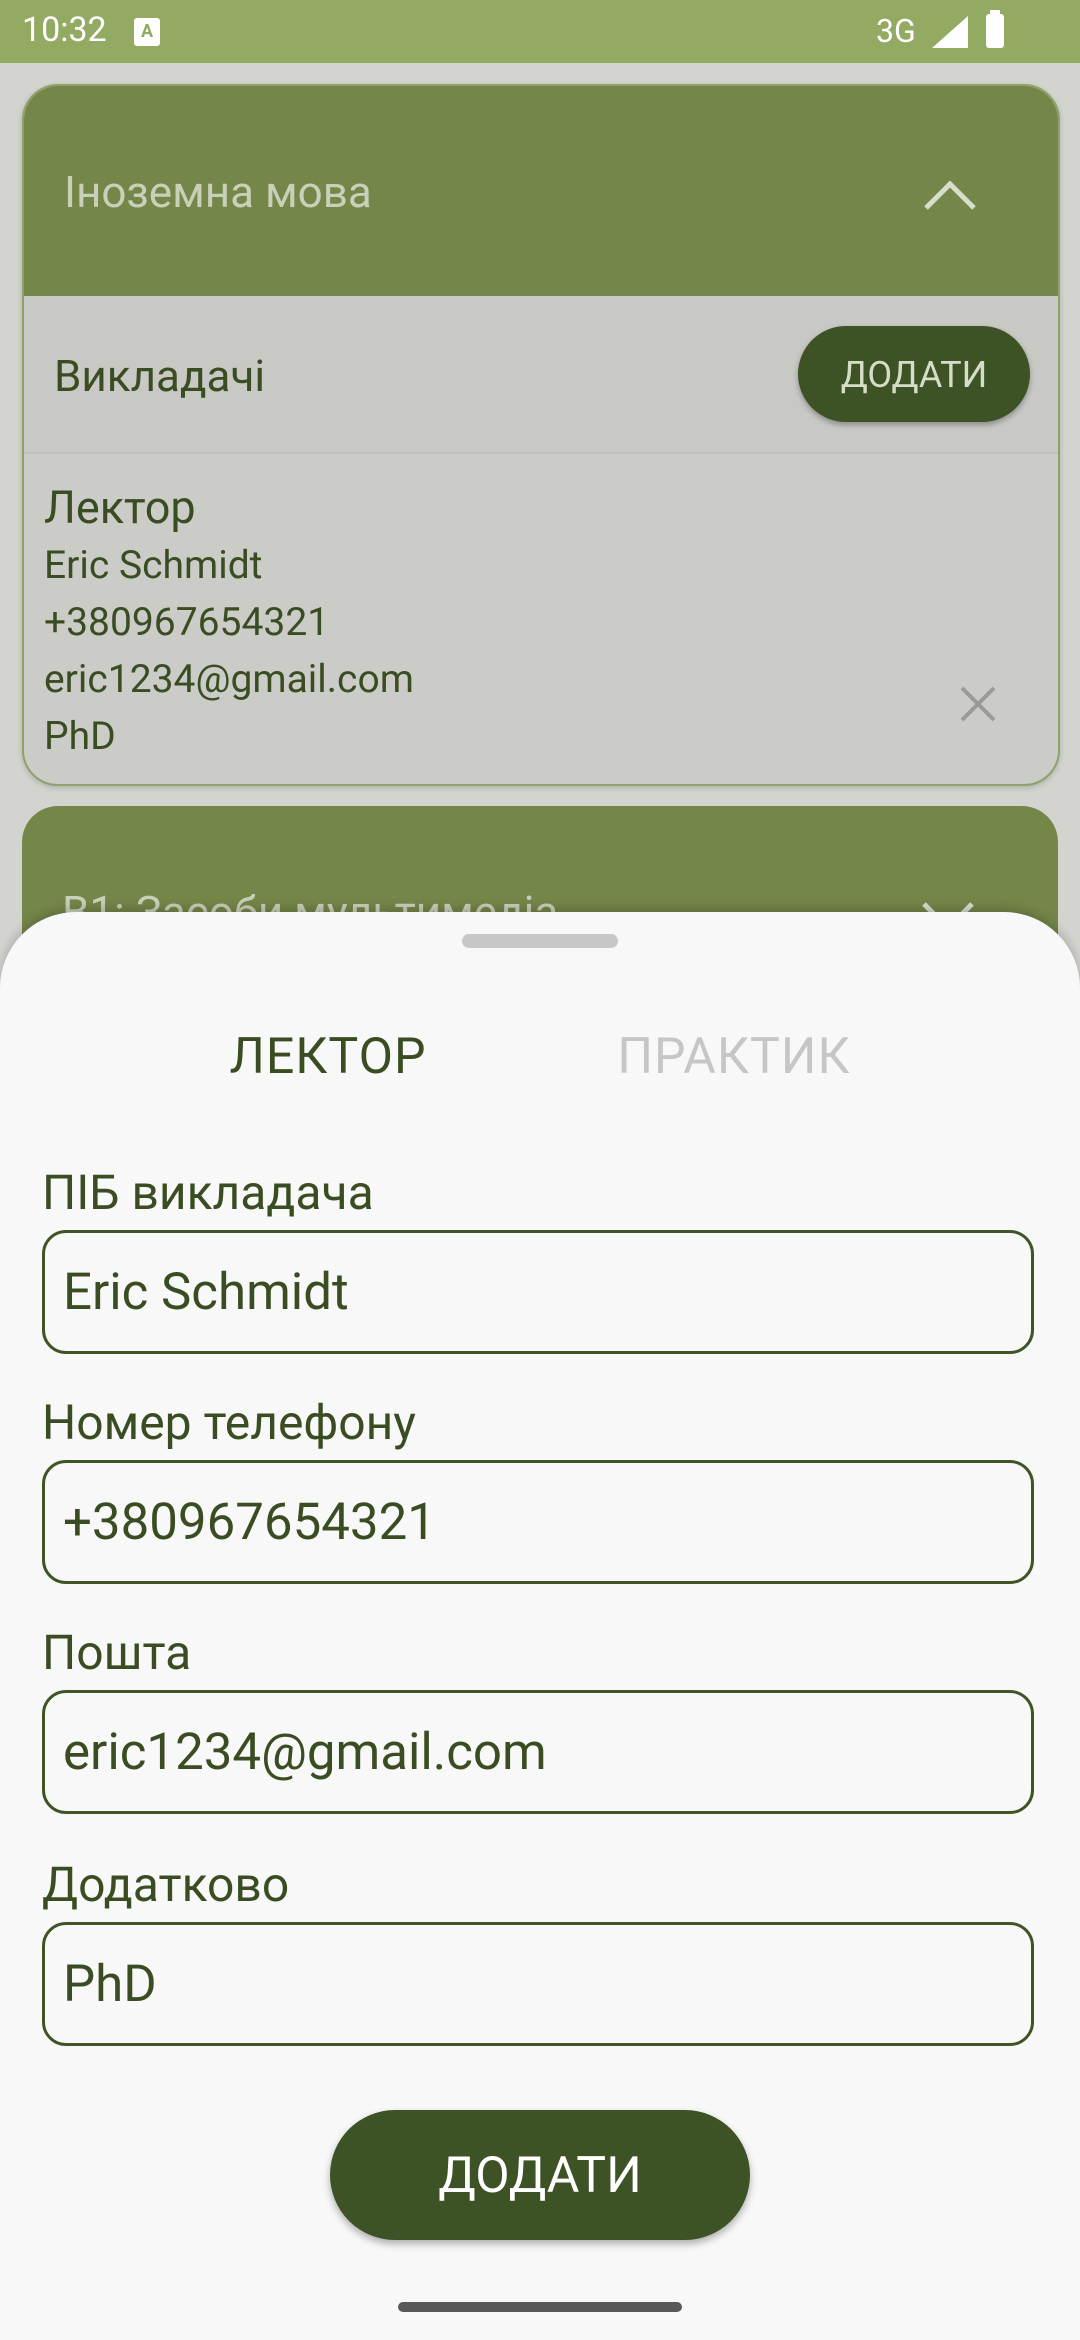  Describe the element at coordinates (914, 374) in the screenshot. I see `add-teacher-button: ДОДАТИ` at that location.